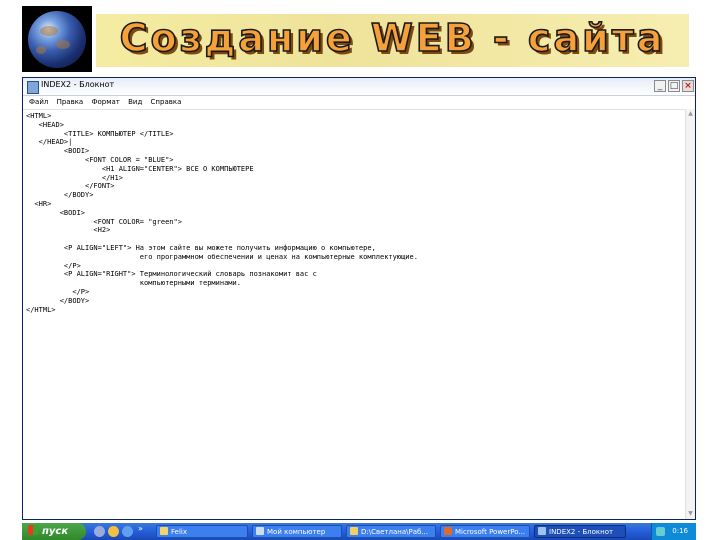  I want to click on menu-bar: Файл Правка Формат Вид Справка, so click(359, 103).